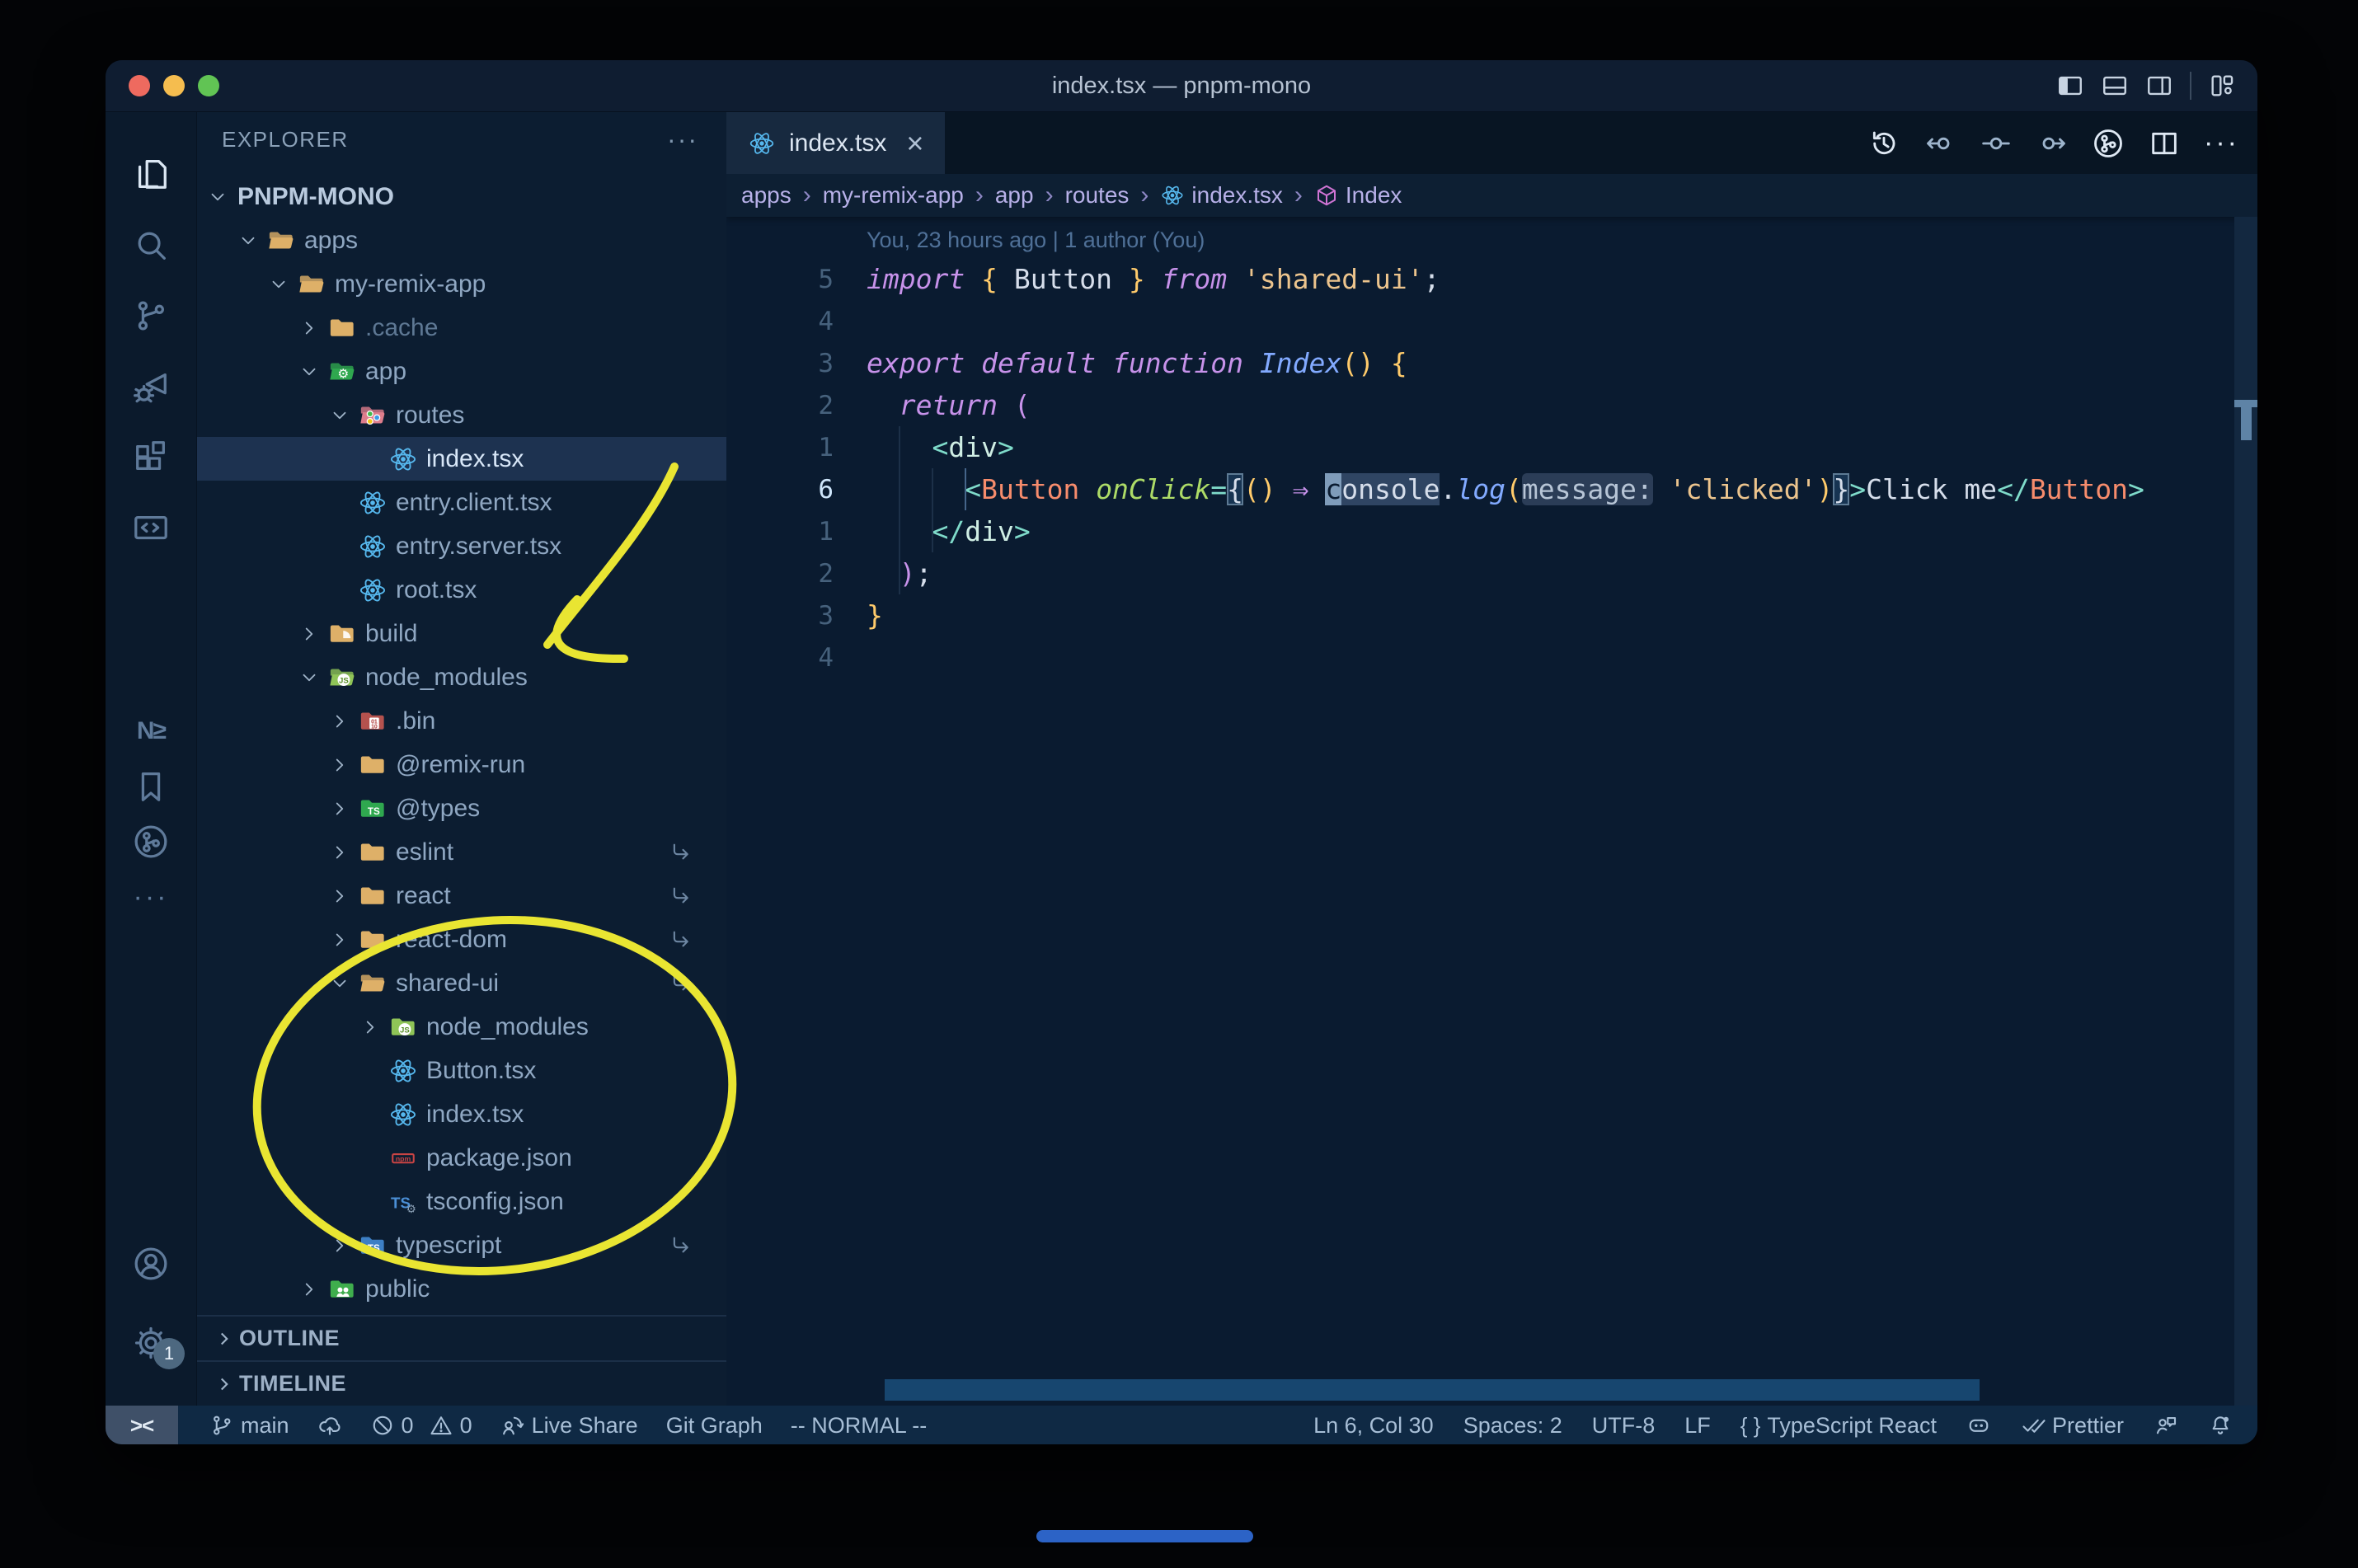 This screenshot has height=1568, width=2358. What do you see at coordinates (340, 983) in the screenshot?
I see `chevron-down-icon` at bounding box center [340, 983].